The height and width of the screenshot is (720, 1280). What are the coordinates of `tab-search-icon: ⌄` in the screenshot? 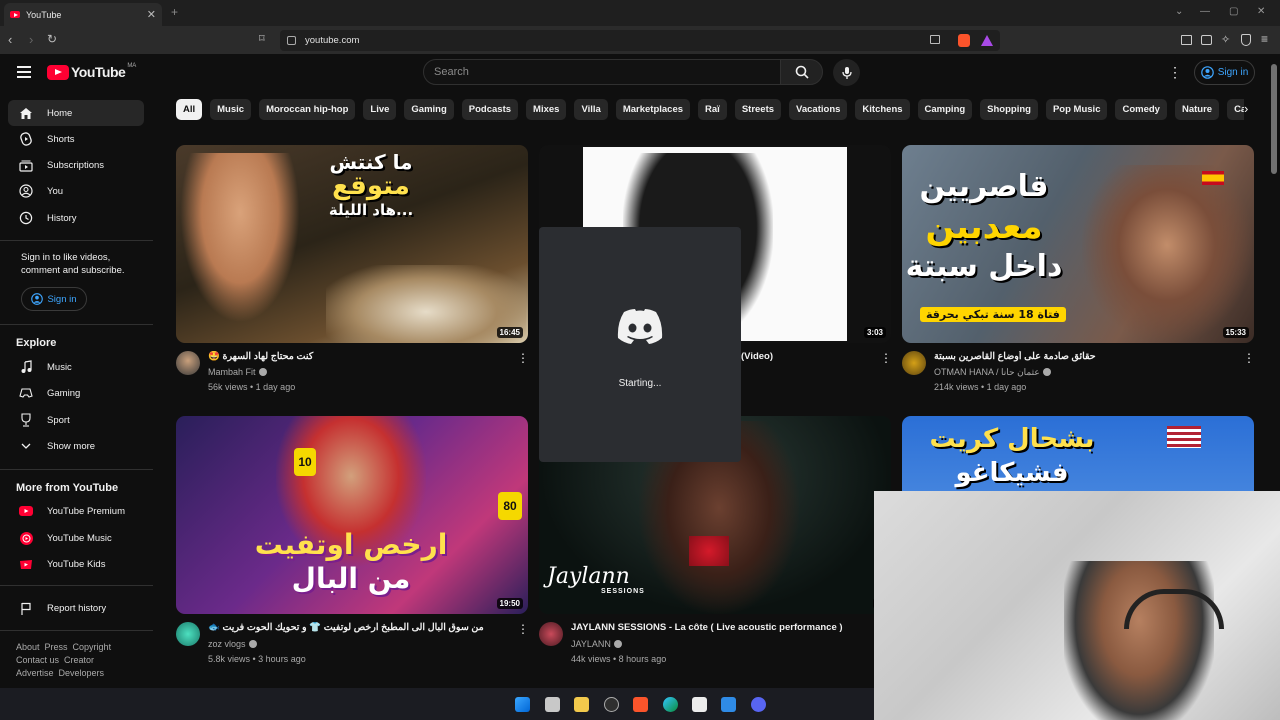 It's located at (1179, 11).